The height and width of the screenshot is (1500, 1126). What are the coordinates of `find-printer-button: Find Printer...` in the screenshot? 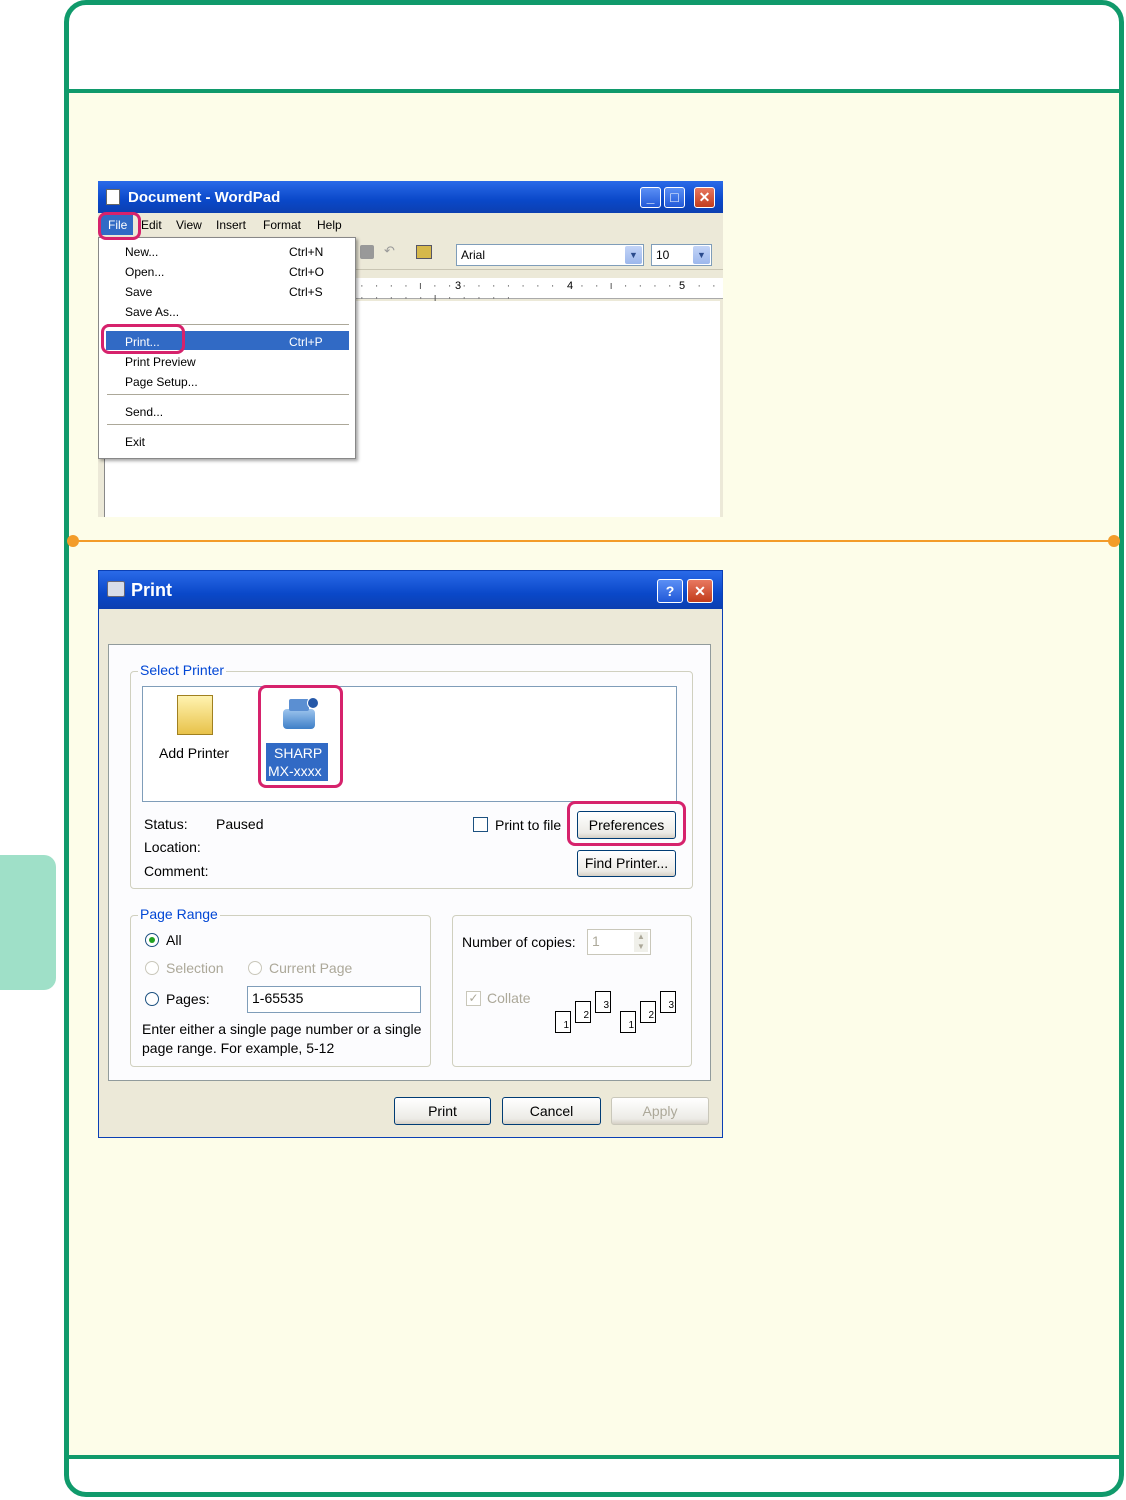 It's located at (626, 863).